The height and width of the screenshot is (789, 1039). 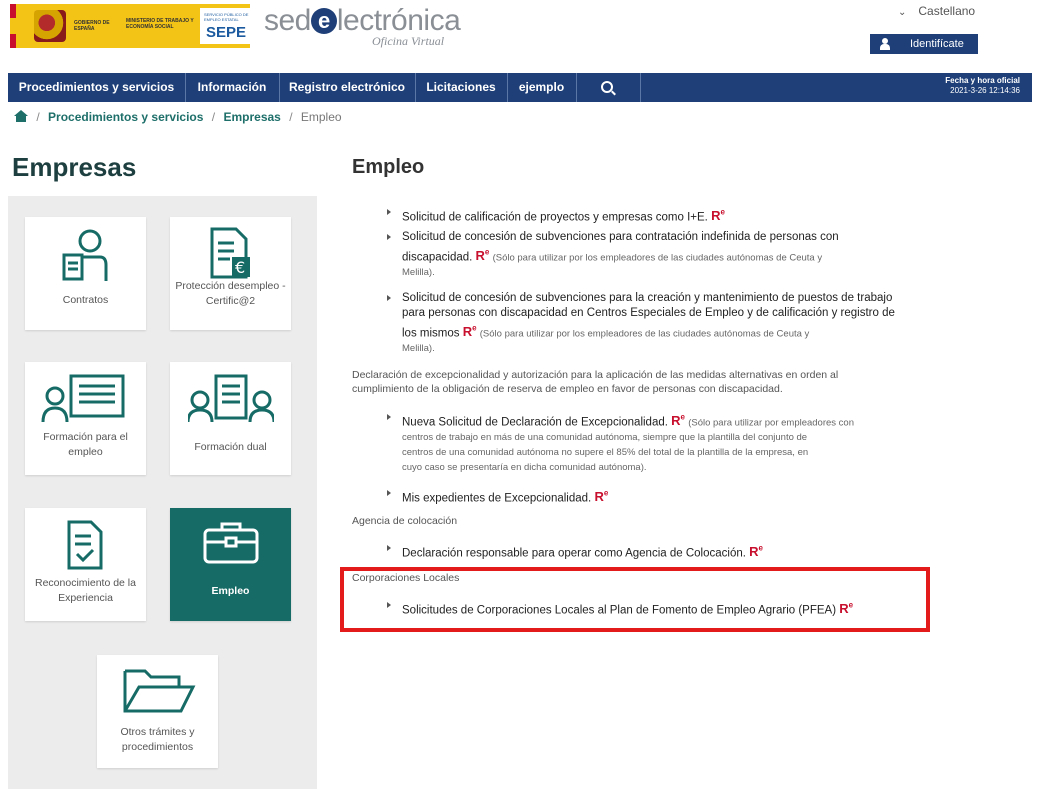 What do you see at coordinates (287, 20) in the screenshot?
I see `sede-logo-pre: sed` at bounding box center [287, 20].